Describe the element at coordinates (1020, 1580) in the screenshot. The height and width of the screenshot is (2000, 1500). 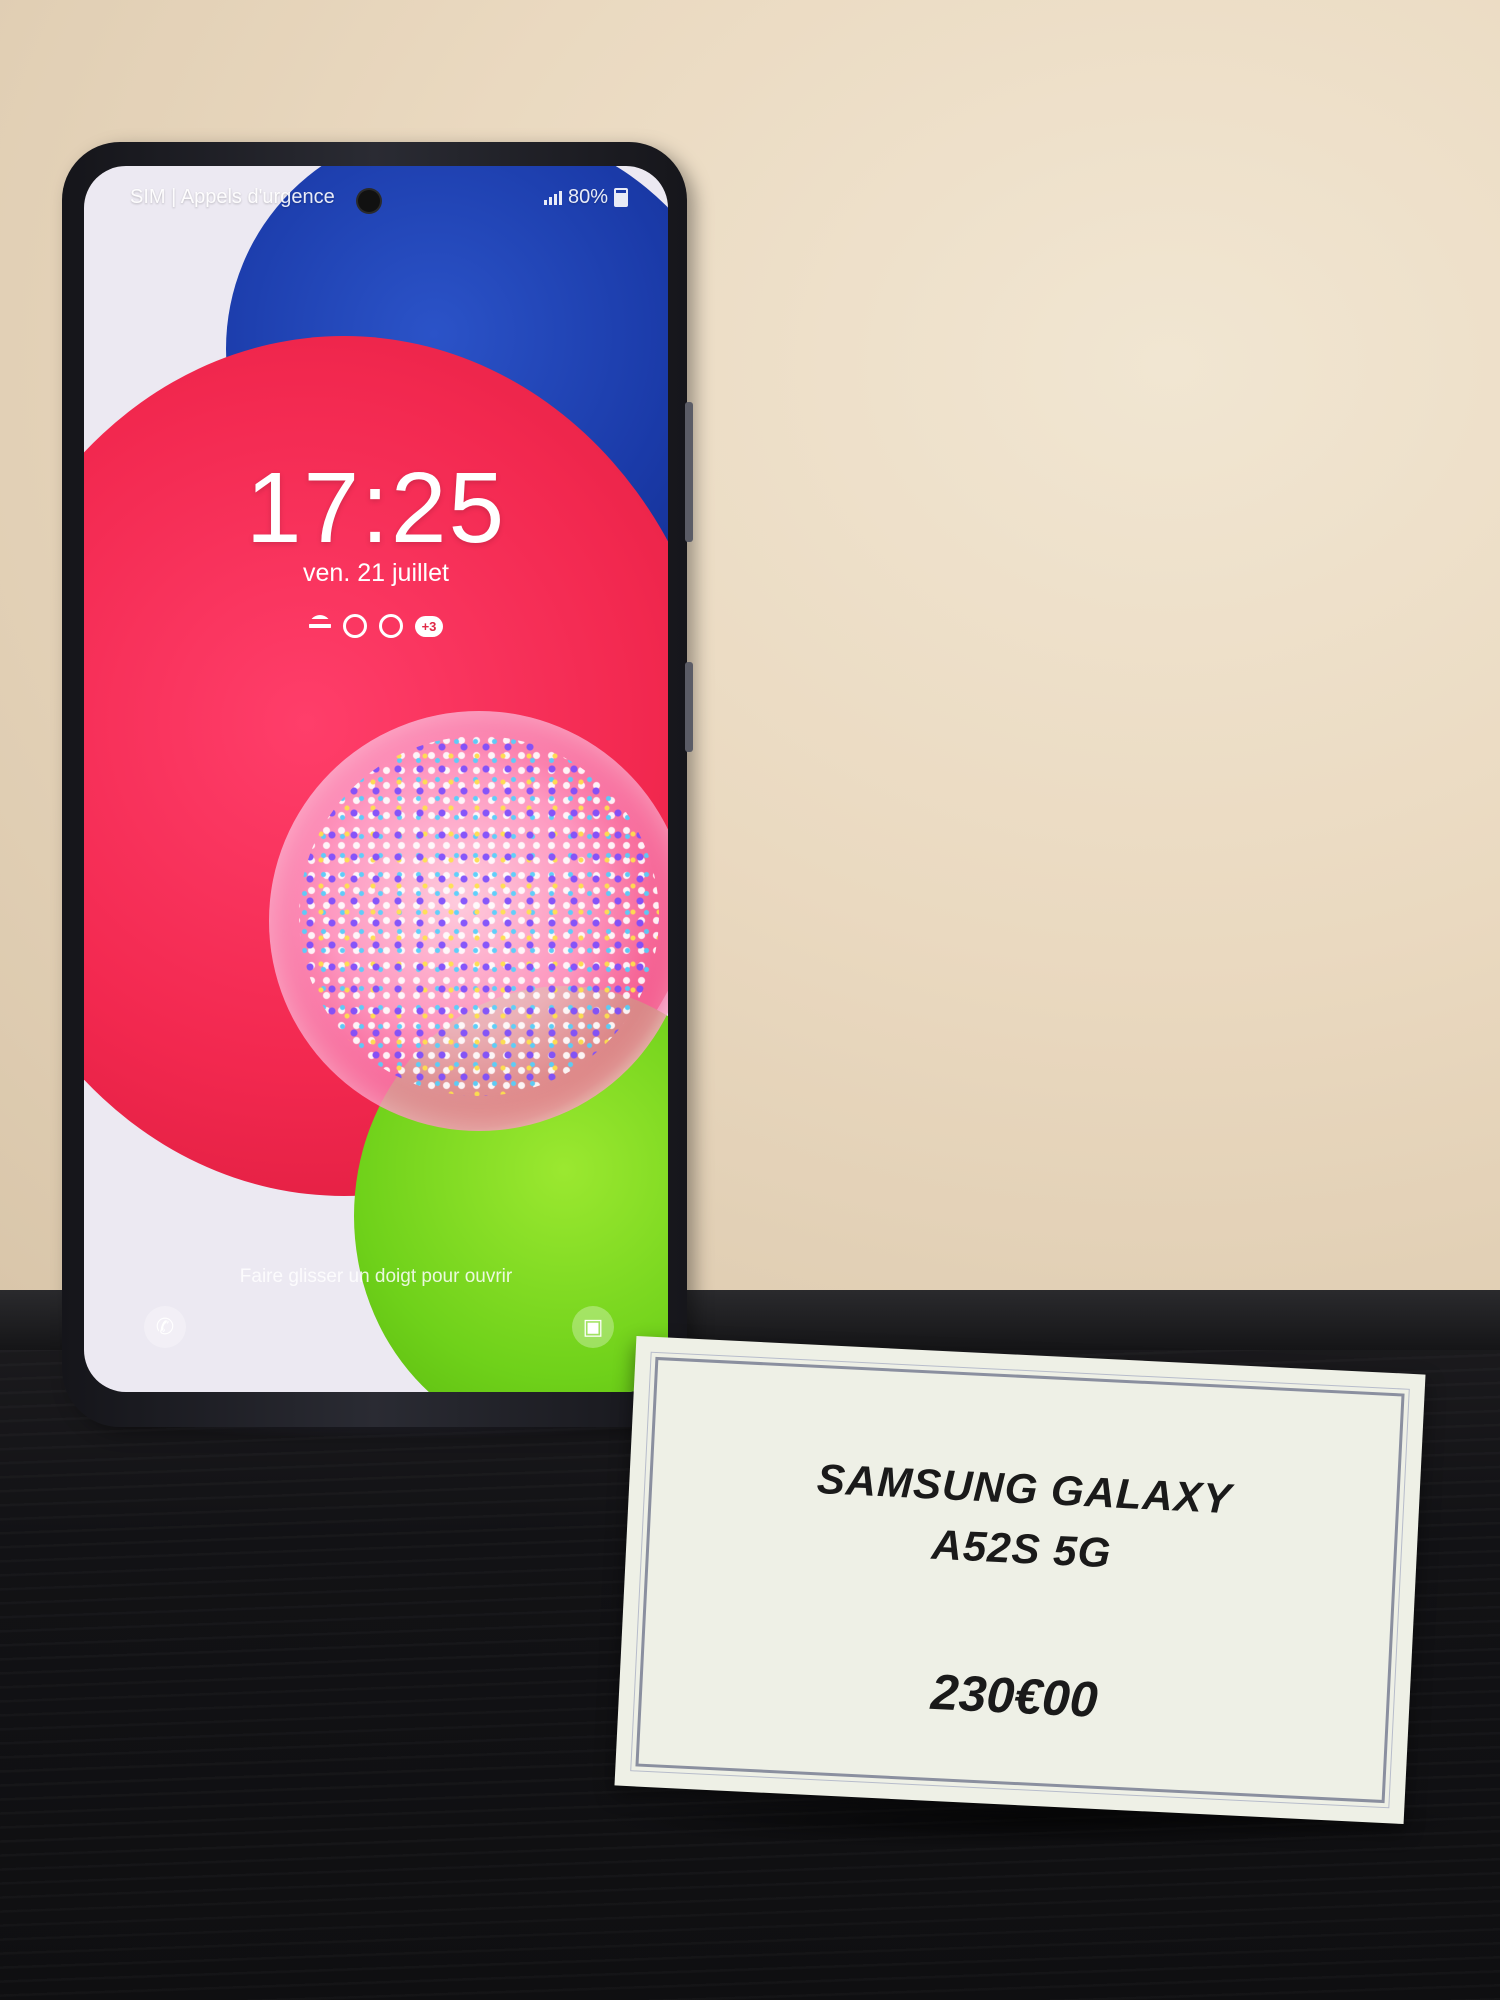
I see `price-card: SAMSUNG GALAXY A52S 5G 230€00` at that location.